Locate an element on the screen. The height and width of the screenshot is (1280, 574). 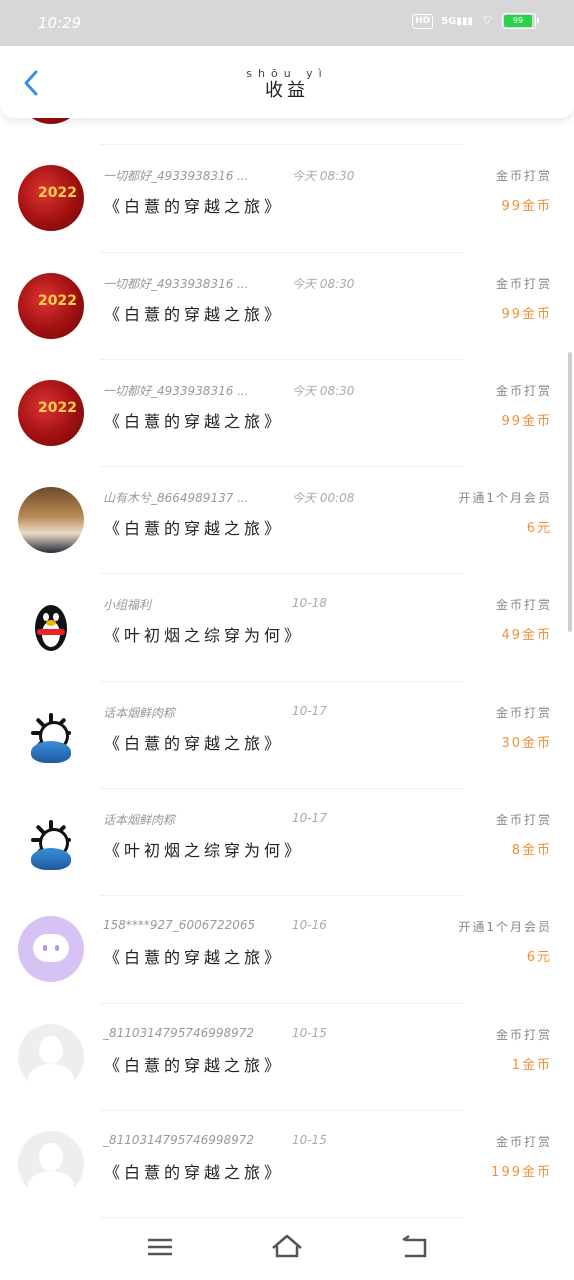
home-nav-button is located at coordinates (287, 1246).